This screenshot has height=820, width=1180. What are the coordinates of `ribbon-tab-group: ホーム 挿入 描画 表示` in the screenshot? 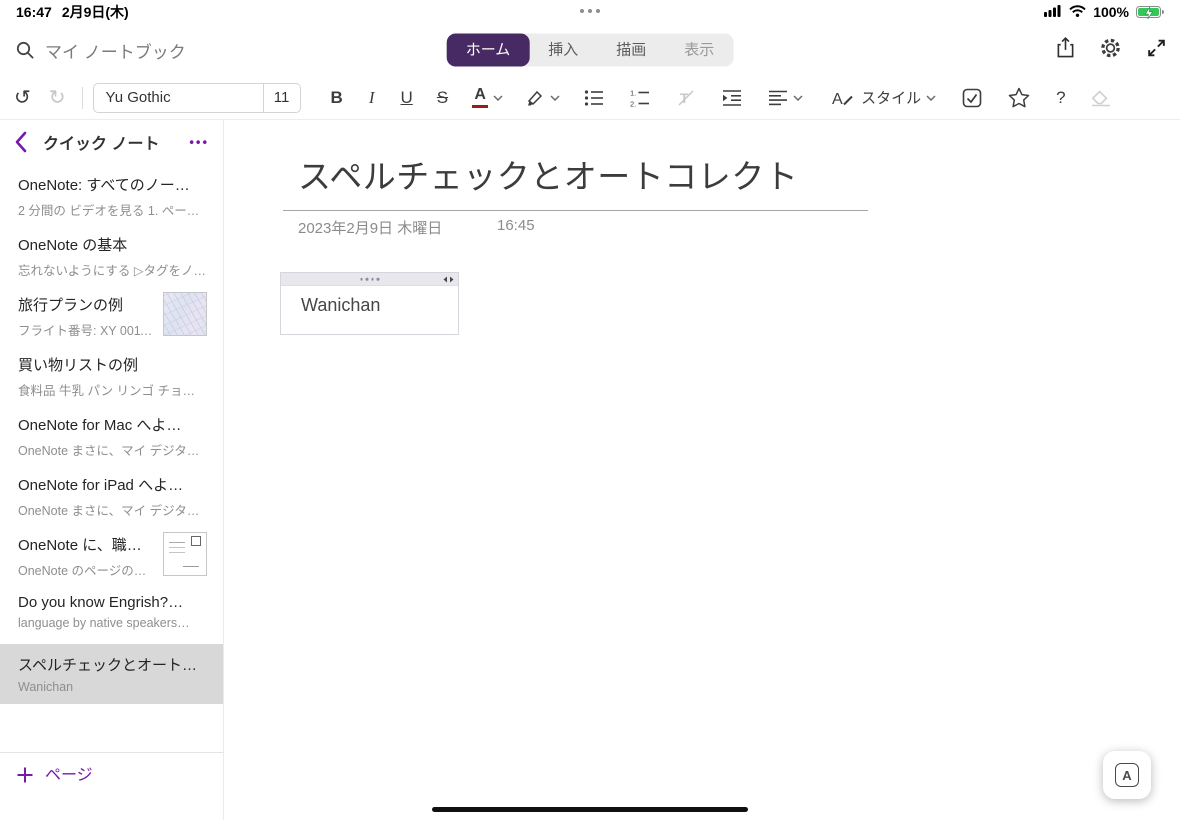 It's located at (590, 50).